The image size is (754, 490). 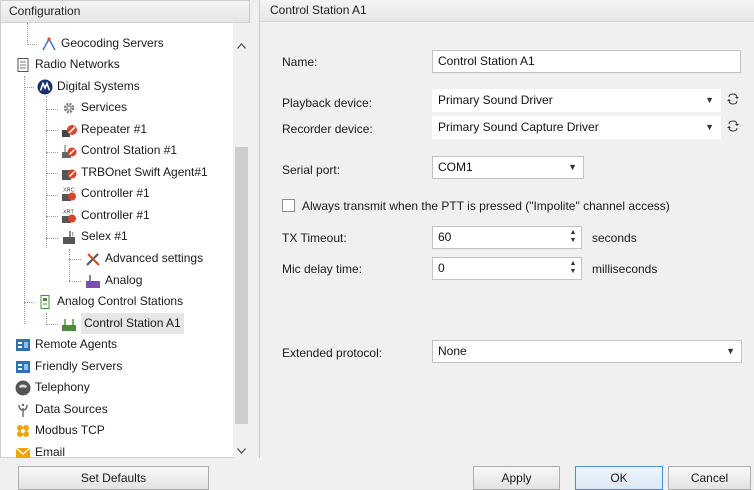 What do you see at coordinates (586, 61) in the screenshot?
I see `name-field: Control Station A1` at bounding box center [586, 61].